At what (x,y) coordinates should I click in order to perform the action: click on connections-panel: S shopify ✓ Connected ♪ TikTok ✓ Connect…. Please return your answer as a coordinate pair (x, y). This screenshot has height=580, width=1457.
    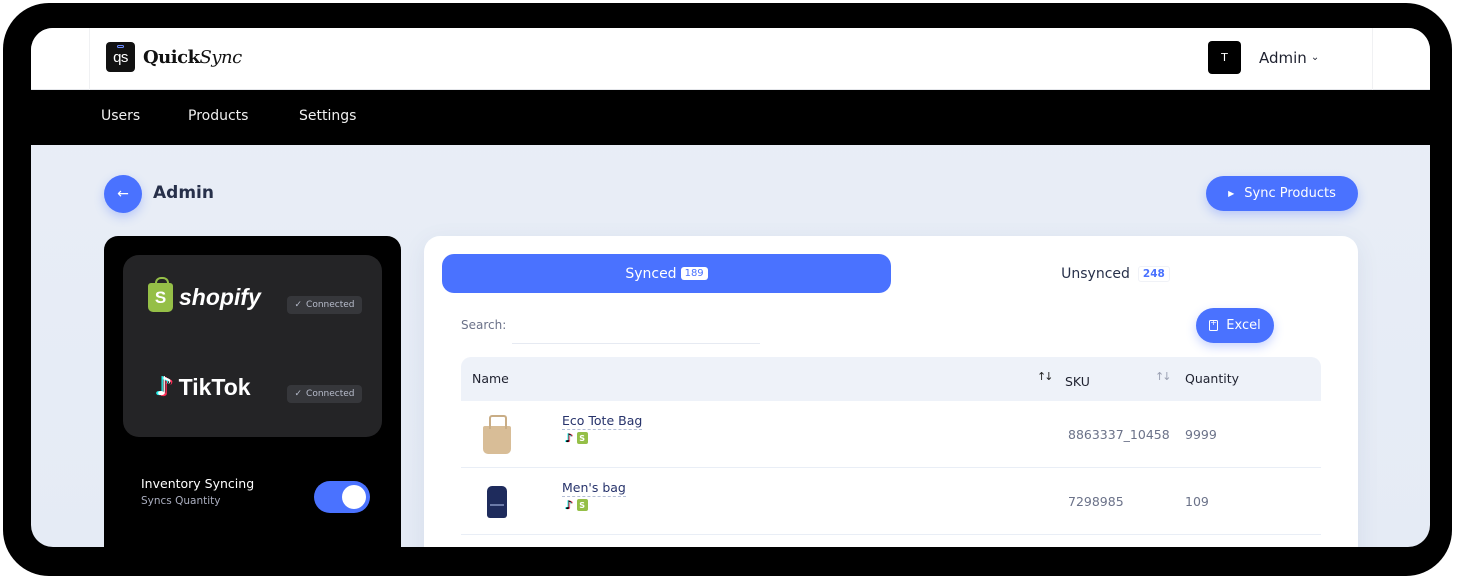
    Looking at the image, I should click on (252, 391).